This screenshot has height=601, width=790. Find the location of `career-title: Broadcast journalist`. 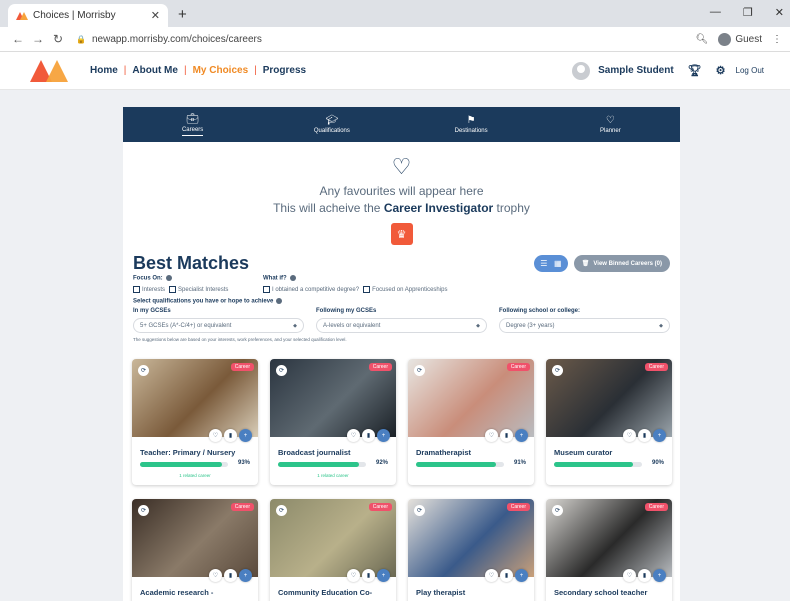

career-title: Broadcast journalist is located at coordinates (314, 452).